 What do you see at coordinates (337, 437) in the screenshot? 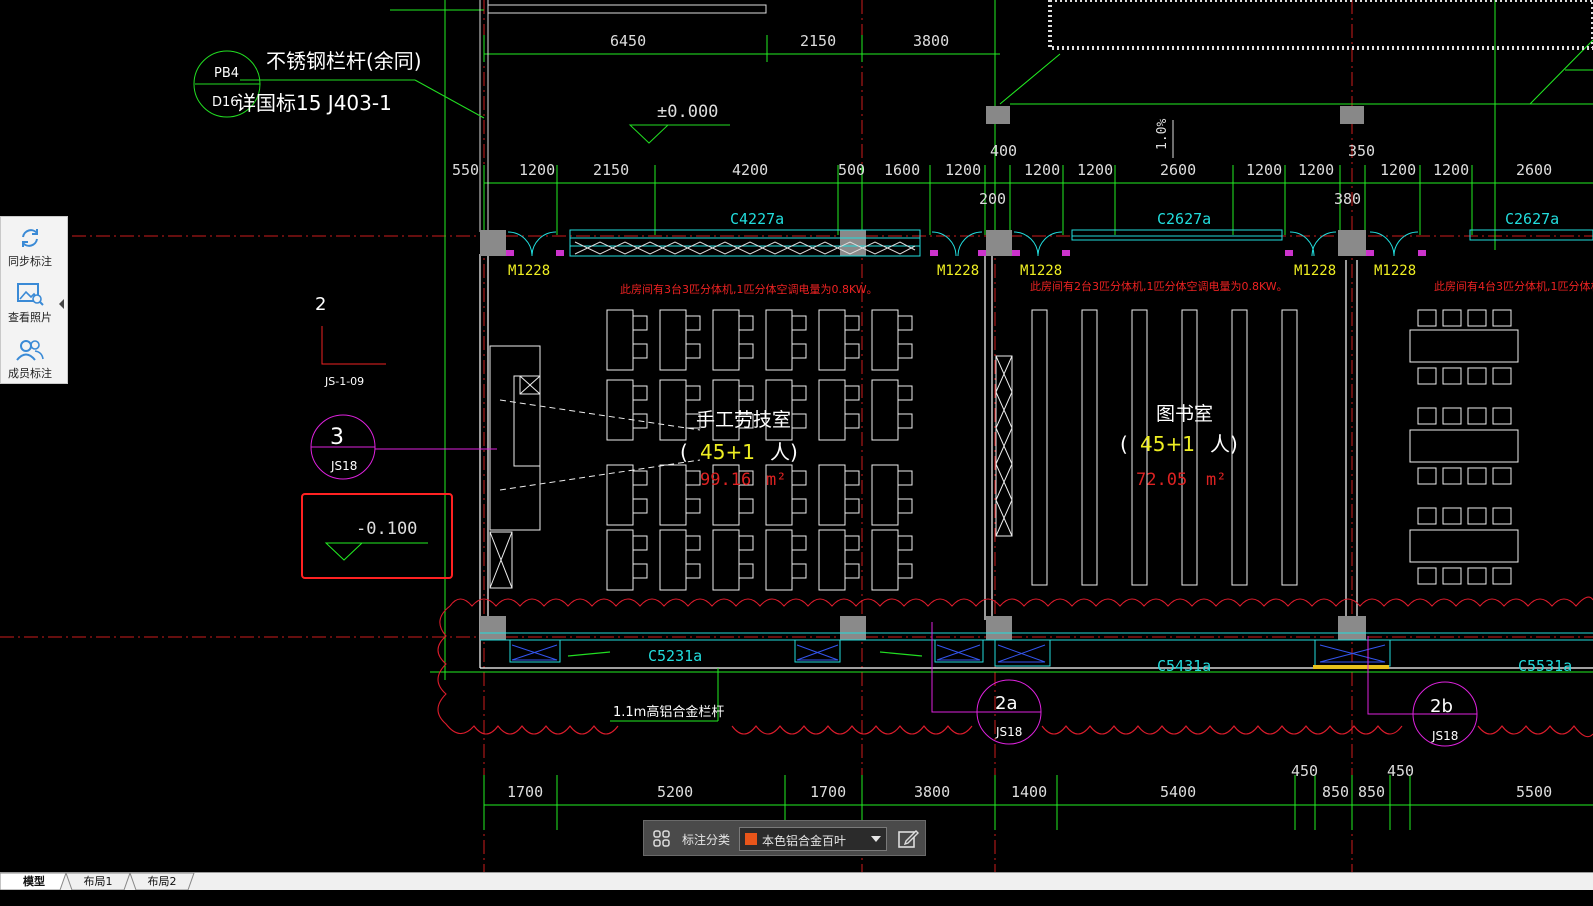
I see `detail3-number: 3` at bounding box center [337, 437].